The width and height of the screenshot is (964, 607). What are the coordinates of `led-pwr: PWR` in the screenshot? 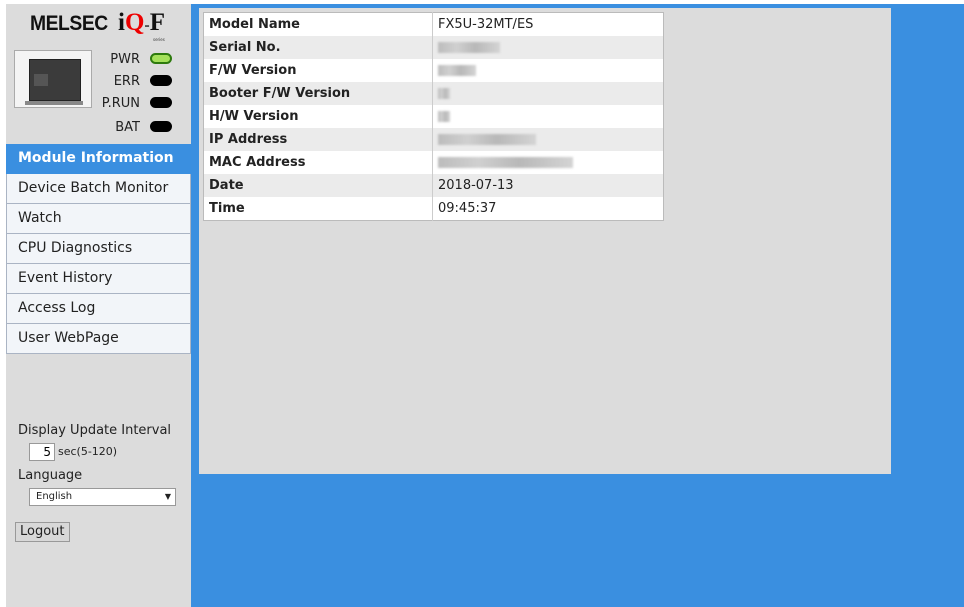 It's located at (138, 60).